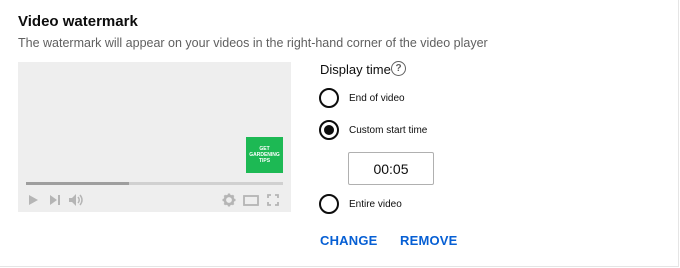  Describe the element at coordinates (77, 183) in the screenshot. I see `progress-fill` at that location.